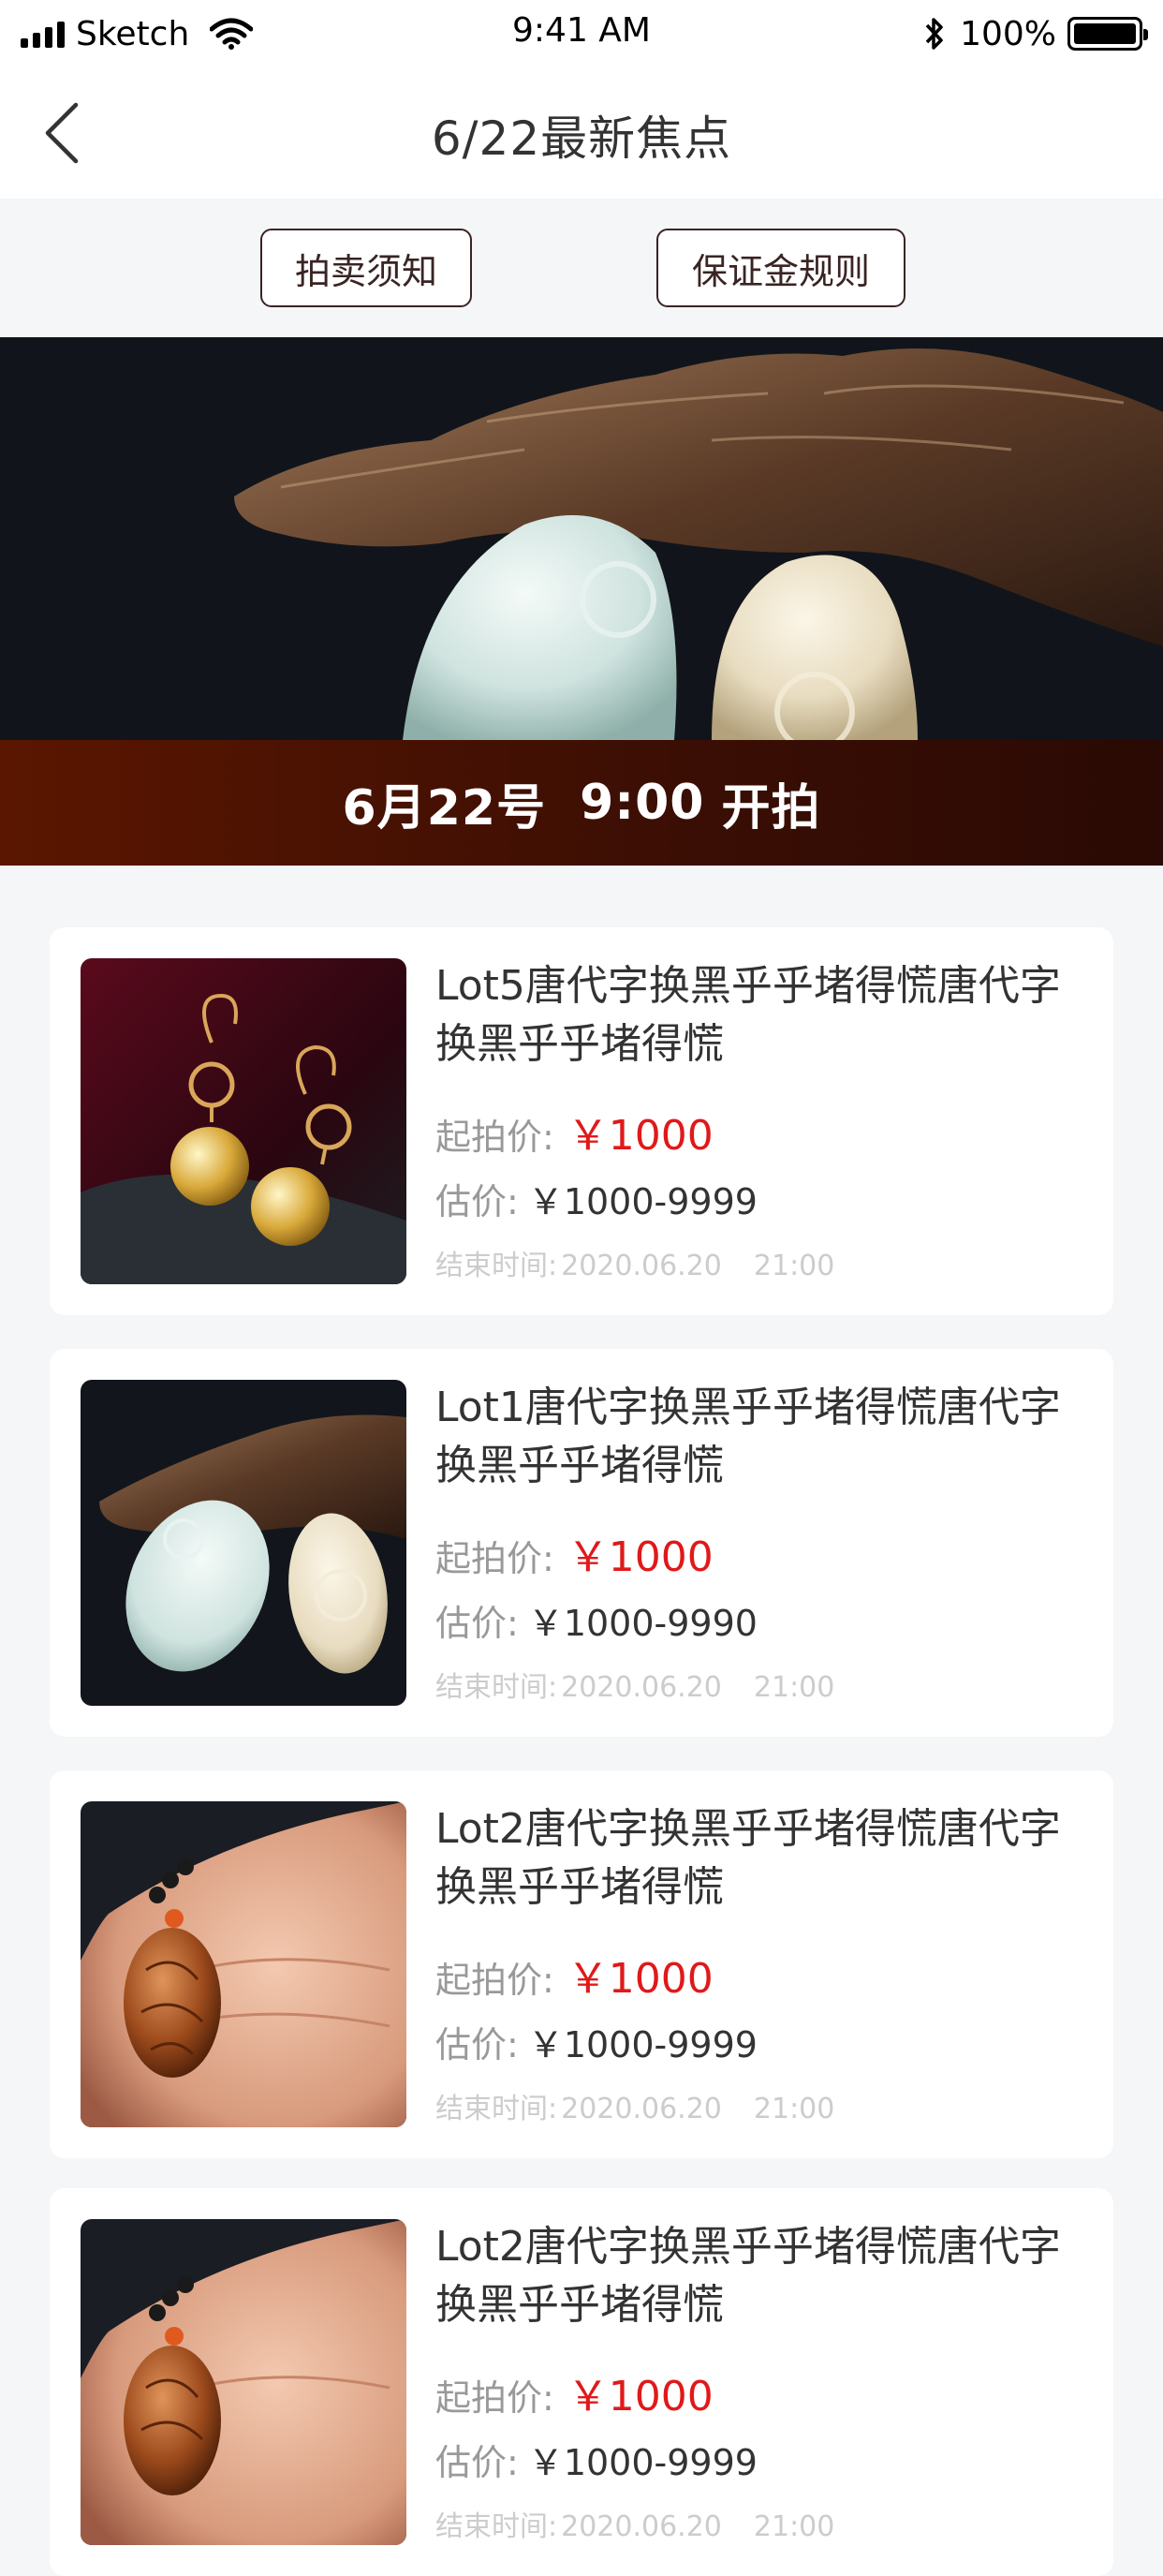  I want to click on auction-start-caption: 6月22号 9:00 开拍, so click(581, 803).